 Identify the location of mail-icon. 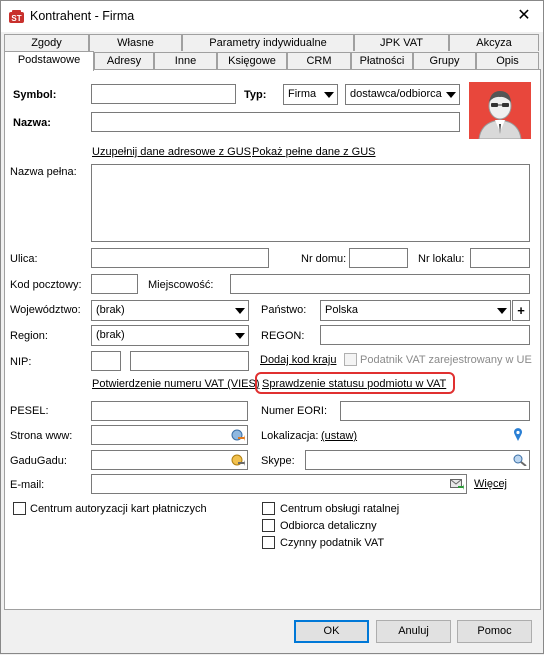
(457, 484).